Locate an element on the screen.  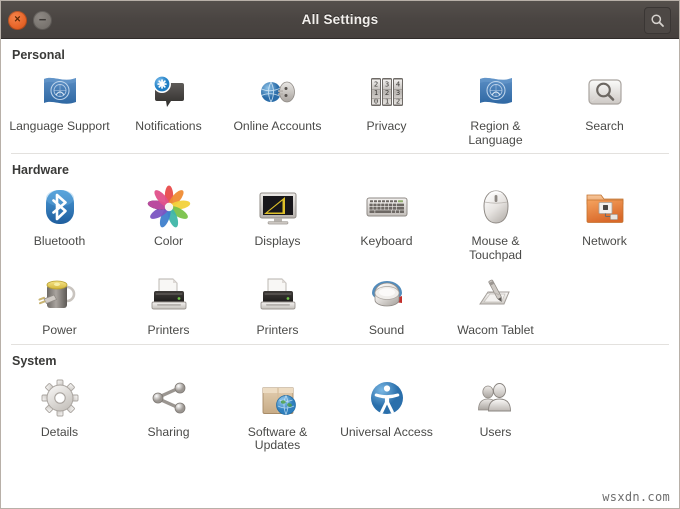
settings-tile-color: Color is located at coordinates (168, 223).